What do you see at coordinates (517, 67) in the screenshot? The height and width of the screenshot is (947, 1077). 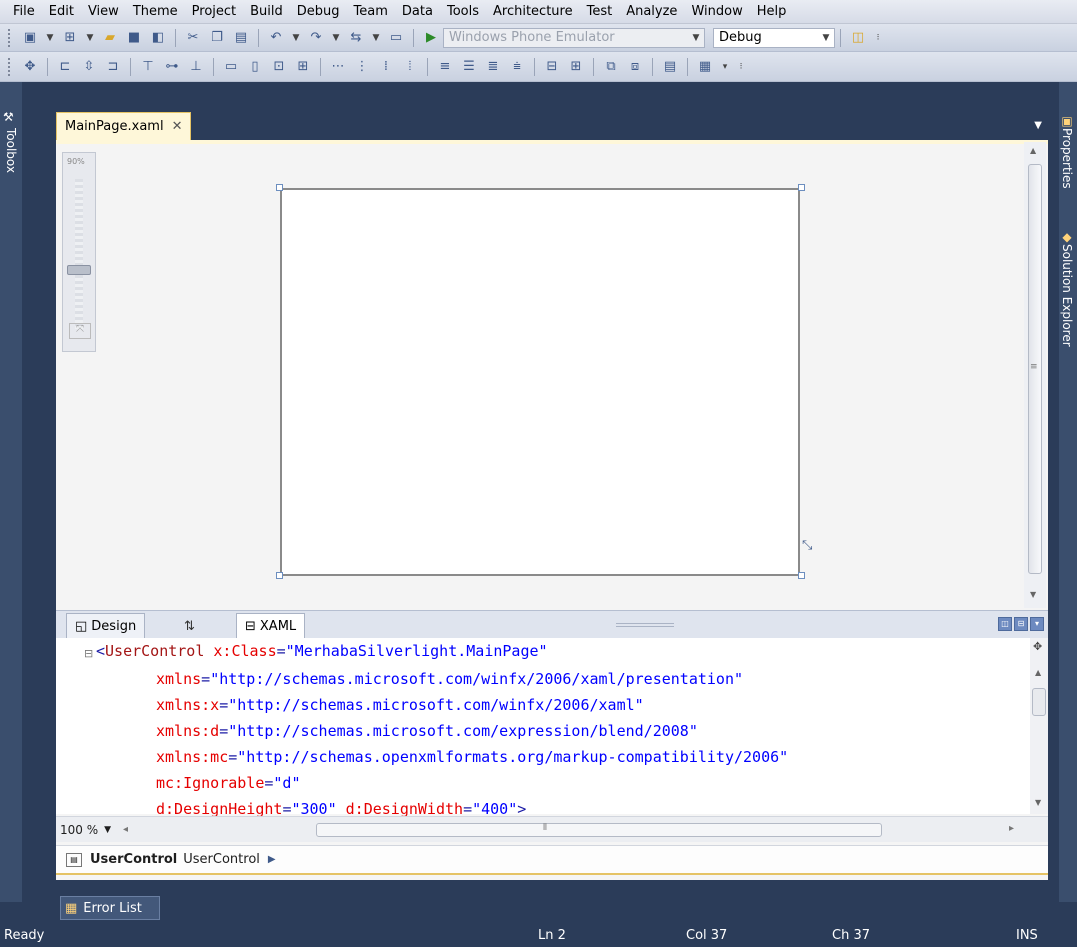 I see `remove-vertical-spacing-icon: ⩧` at bounding box center [517, 67].